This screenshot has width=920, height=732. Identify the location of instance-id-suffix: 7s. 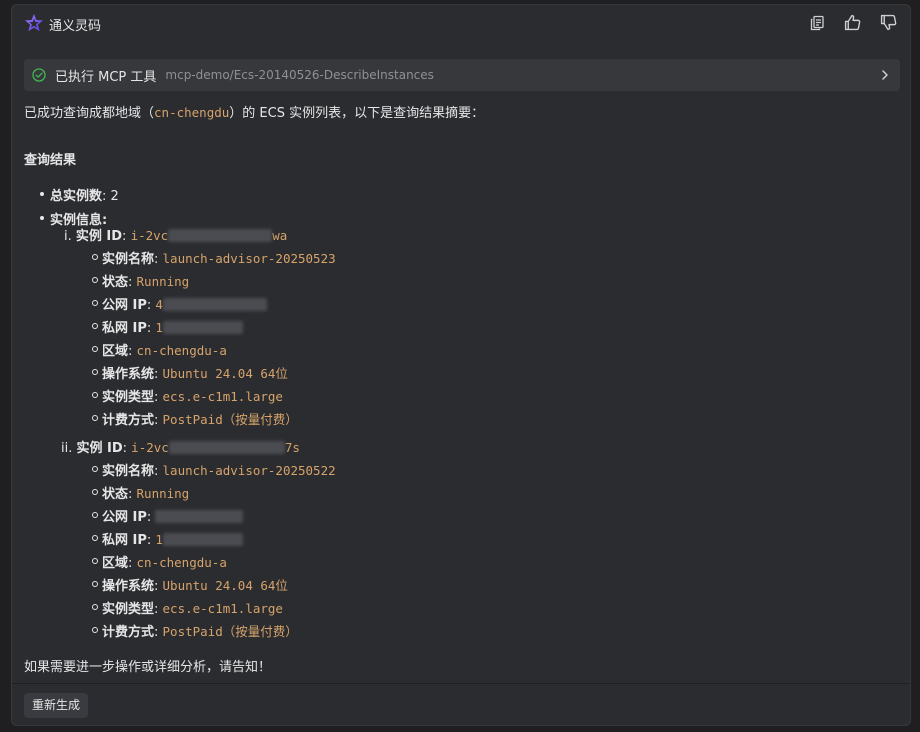
(292, 447).